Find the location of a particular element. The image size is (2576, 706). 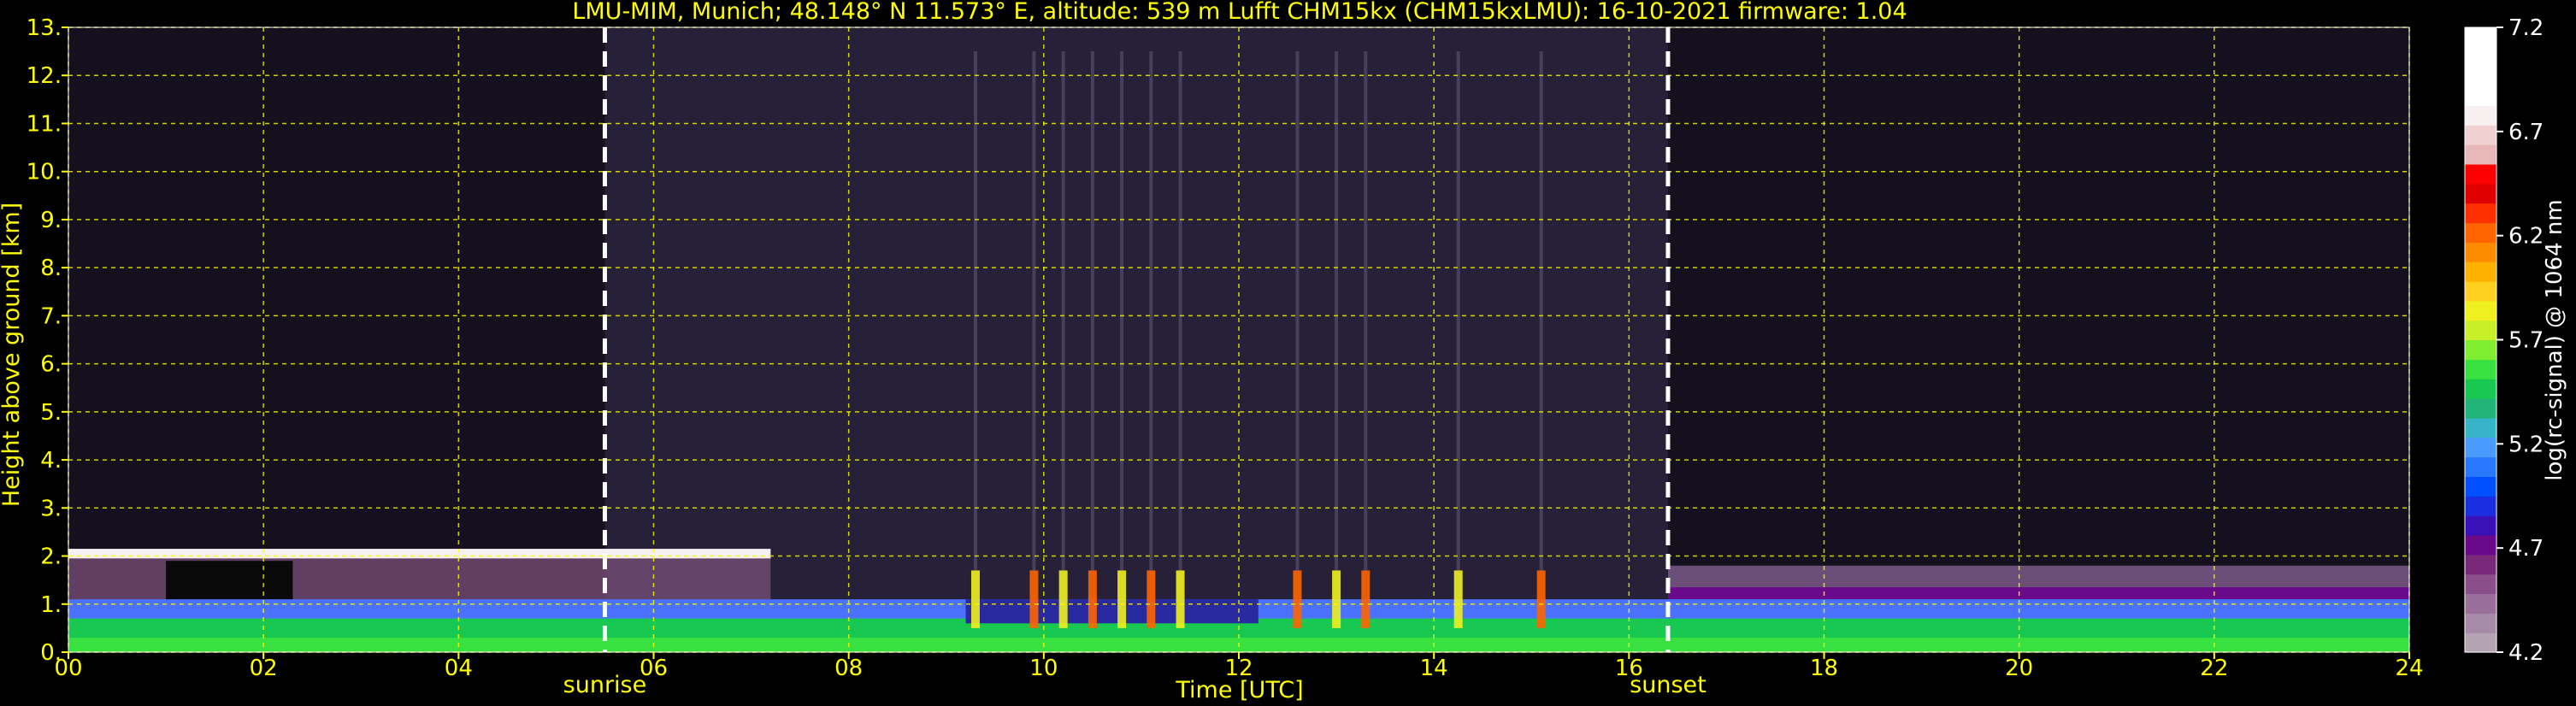

x-tick-label: 22 is located at coordinates (2214, 668).